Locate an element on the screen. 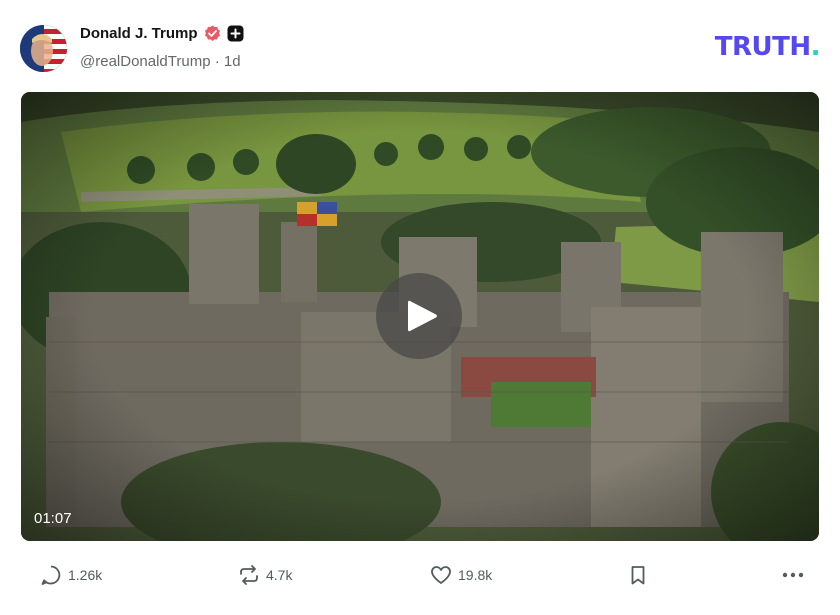 The height and width of the screenshot is (615, 840). reply-count: 1.26k is located at coordinates (85, 575).